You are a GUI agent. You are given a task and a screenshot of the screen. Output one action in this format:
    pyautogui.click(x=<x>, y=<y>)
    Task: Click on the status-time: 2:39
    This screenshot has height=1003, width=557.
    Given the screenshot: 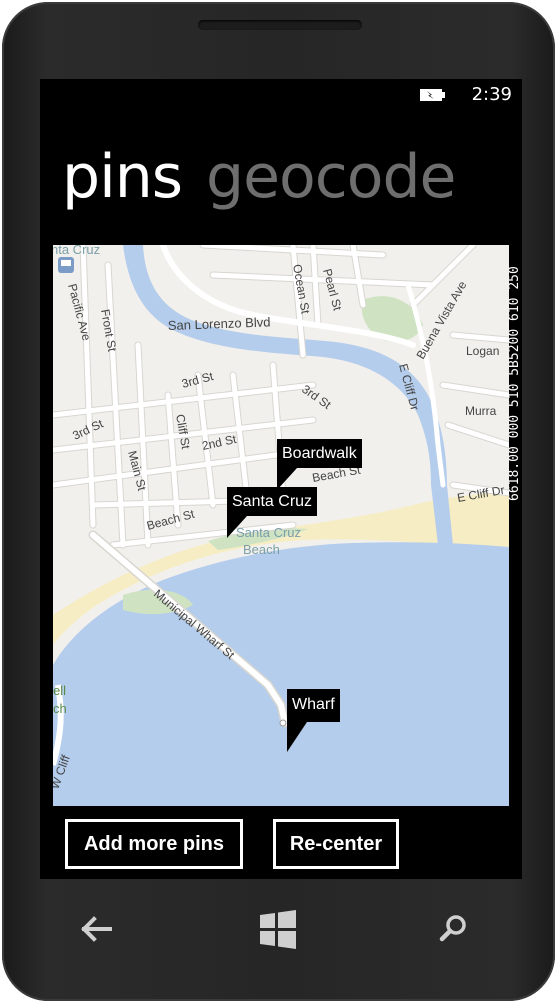 What is the action you would take?
    pyautogui.click(x=491, y=94)
    